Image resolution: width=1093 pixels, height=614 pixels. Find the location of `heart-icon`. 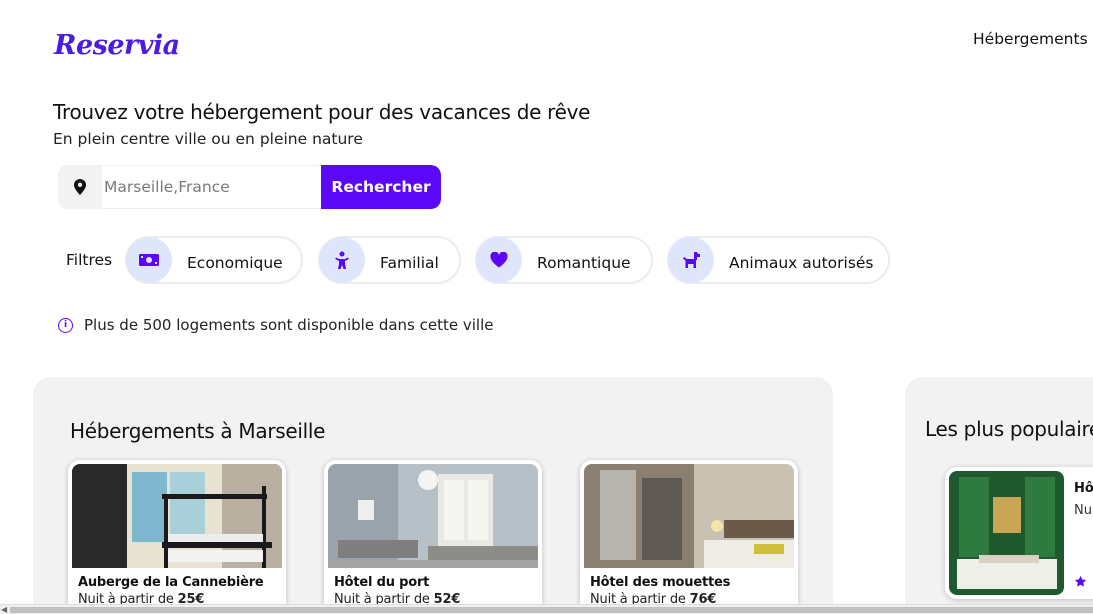

heart-icon is located at coordinates (499, 260).